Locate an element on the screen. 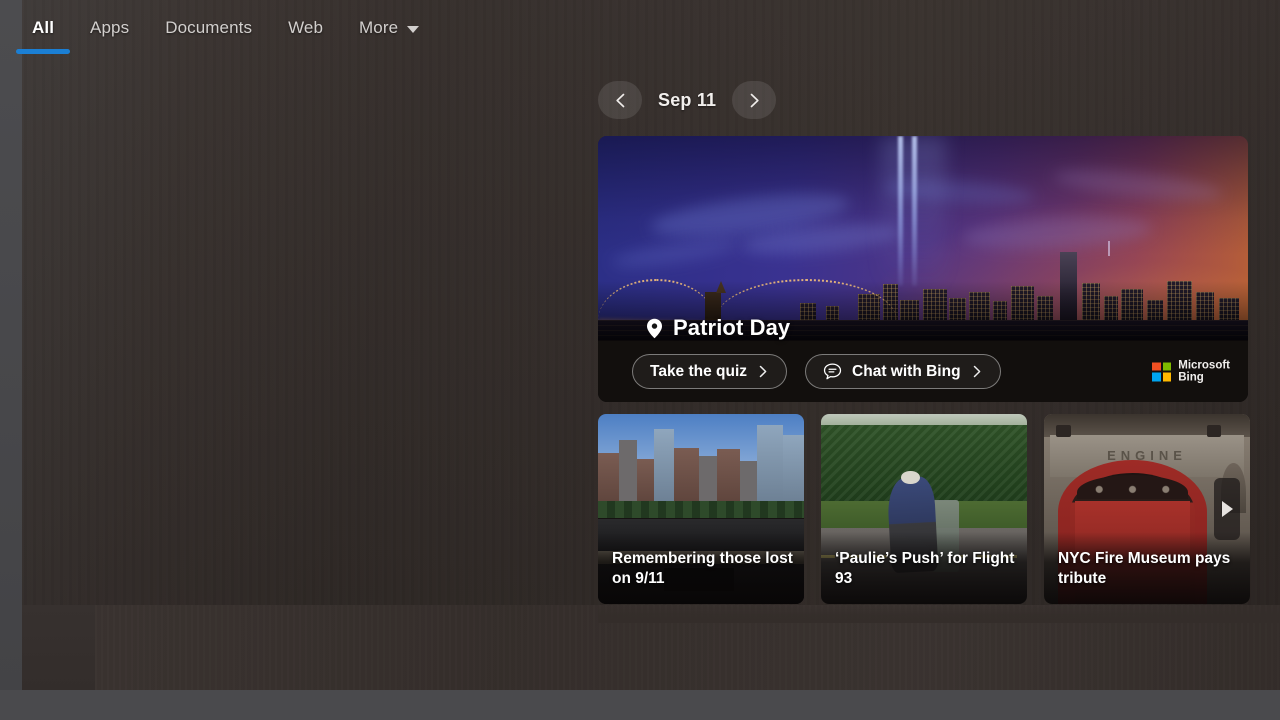 The image size is (1280, 720). microsoft-logo-icon is located at coordinates (1162, 371).